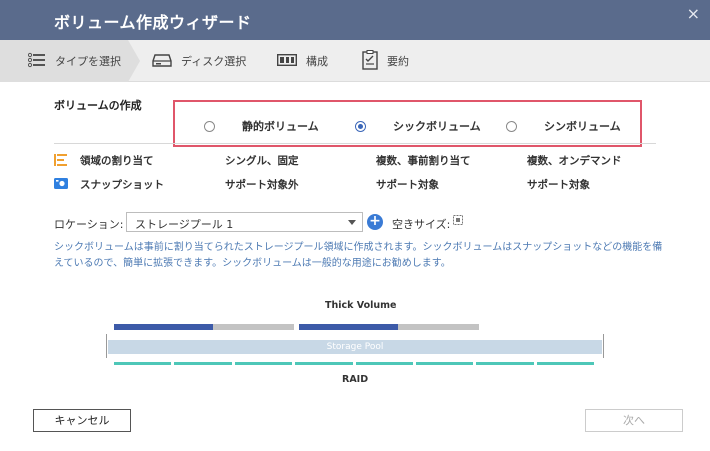 This screenshot has width=710, height=451. I want to click on step-disk-select: ディスク選択, so click(199, 61).